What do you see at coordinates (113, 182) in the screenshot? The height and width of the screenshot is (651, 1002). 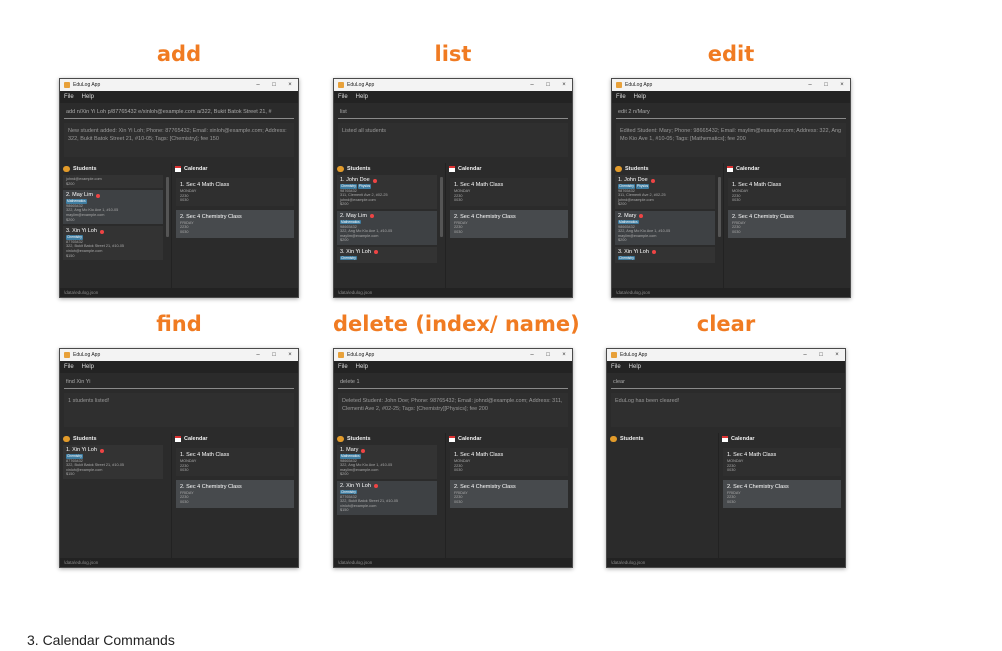 I see `student-card: johnd@example.com $200` at bounding box center [113, 182].